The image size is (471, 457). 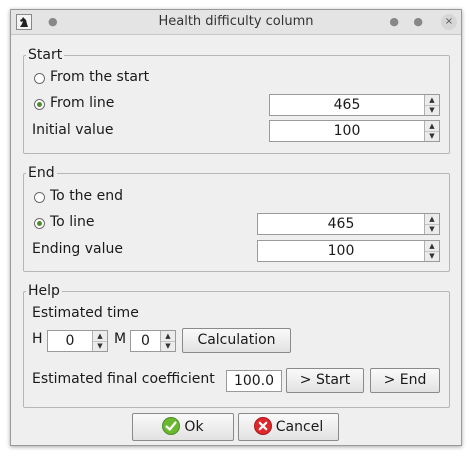 I want to click on radio-to-end, so click(x=39, y=197).